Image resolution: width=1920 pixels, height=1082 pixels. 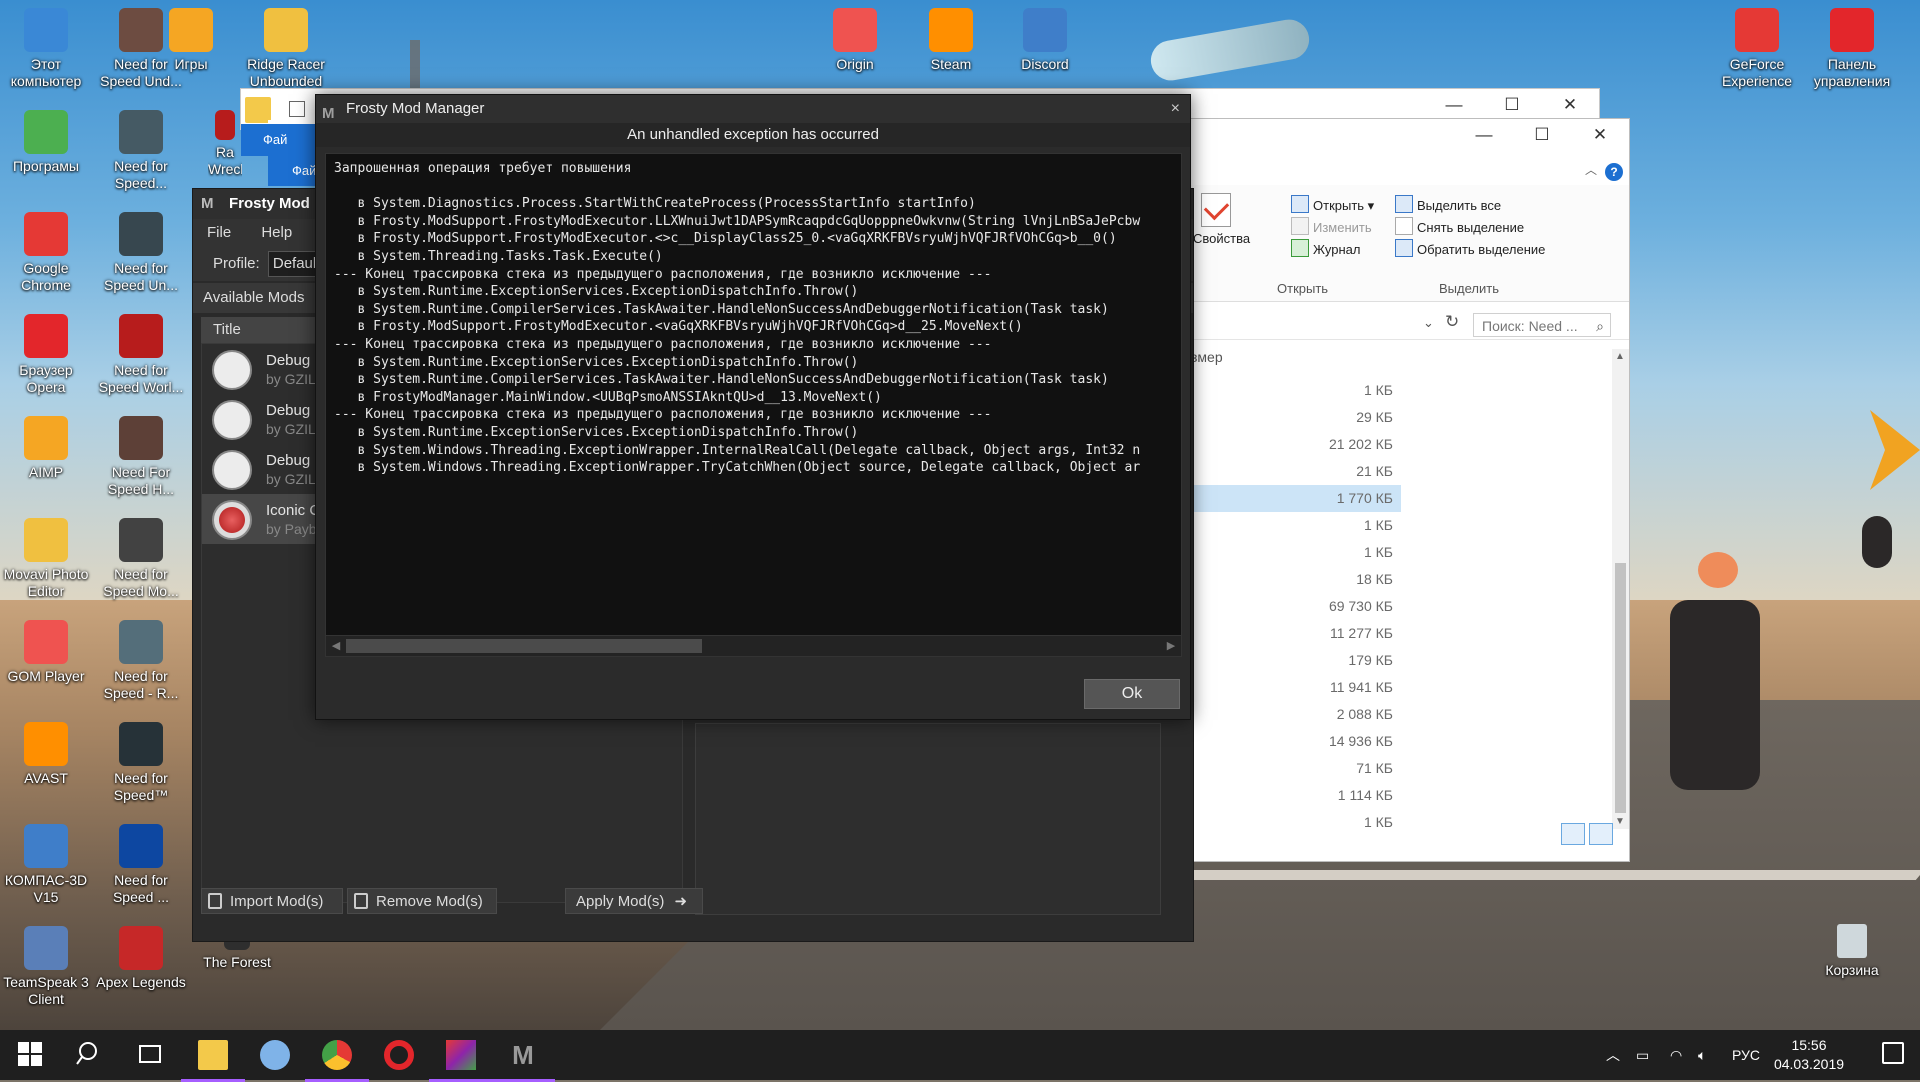 I want to click on desktop-icon-control-panel: Панель управления, so click(x=1852, y=49).